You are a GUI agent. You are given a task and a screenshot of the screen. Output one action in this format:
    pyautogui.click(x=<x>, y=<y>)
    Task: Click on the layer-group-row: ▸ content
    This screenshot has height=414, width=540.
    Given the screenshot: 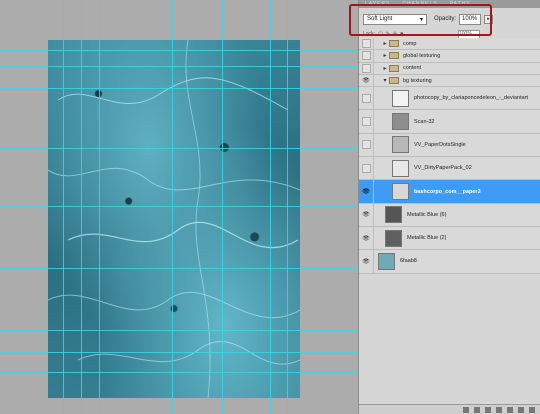 What is the action you would take?
    pyautogui.click(x=449, y=68)
    